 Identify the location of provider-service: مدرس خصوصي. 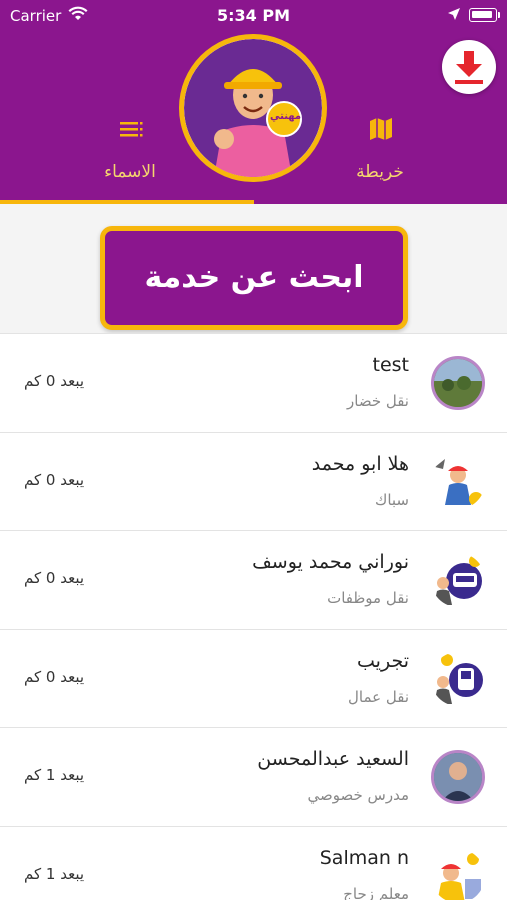
(358, 795).